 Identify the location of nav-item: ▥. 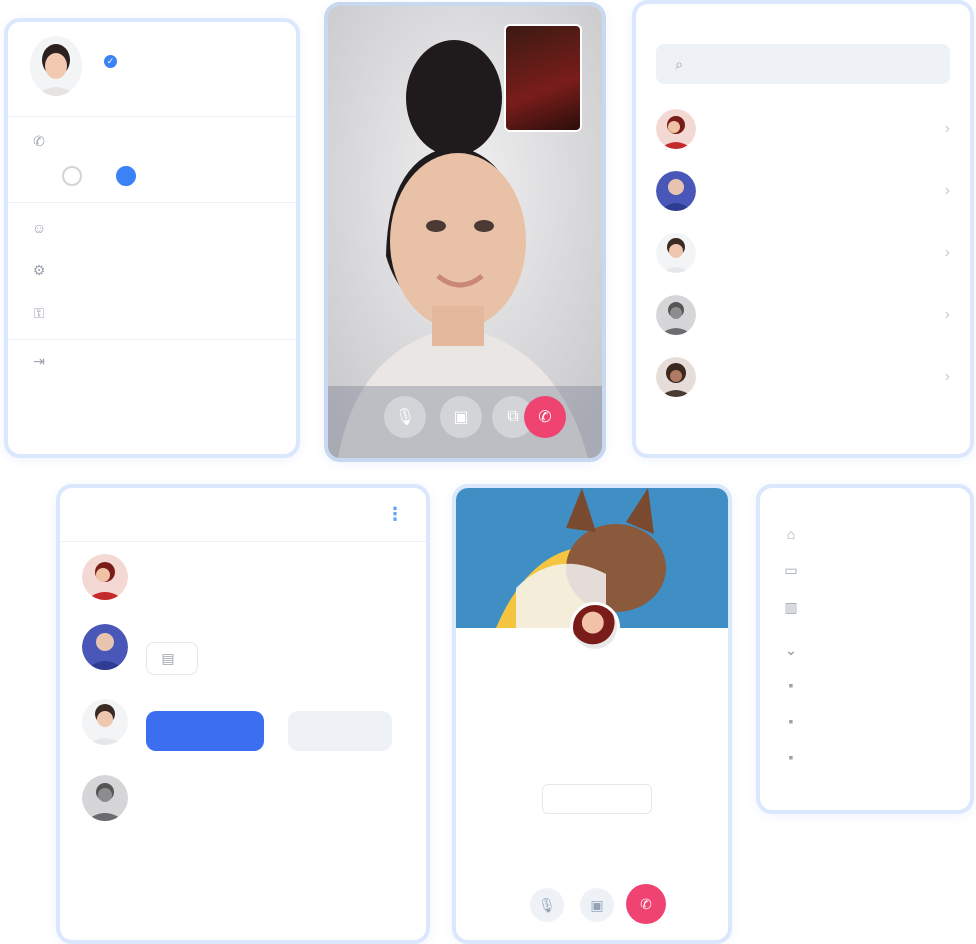
(865, 607).